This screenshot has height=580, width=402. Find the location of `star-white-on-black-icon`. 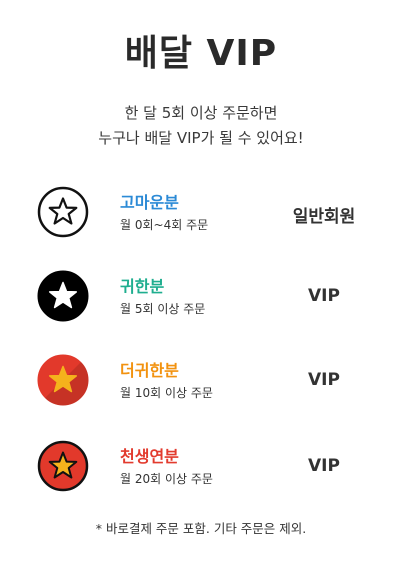

star-white-on-black-icon is located at coordinates (63, 296).